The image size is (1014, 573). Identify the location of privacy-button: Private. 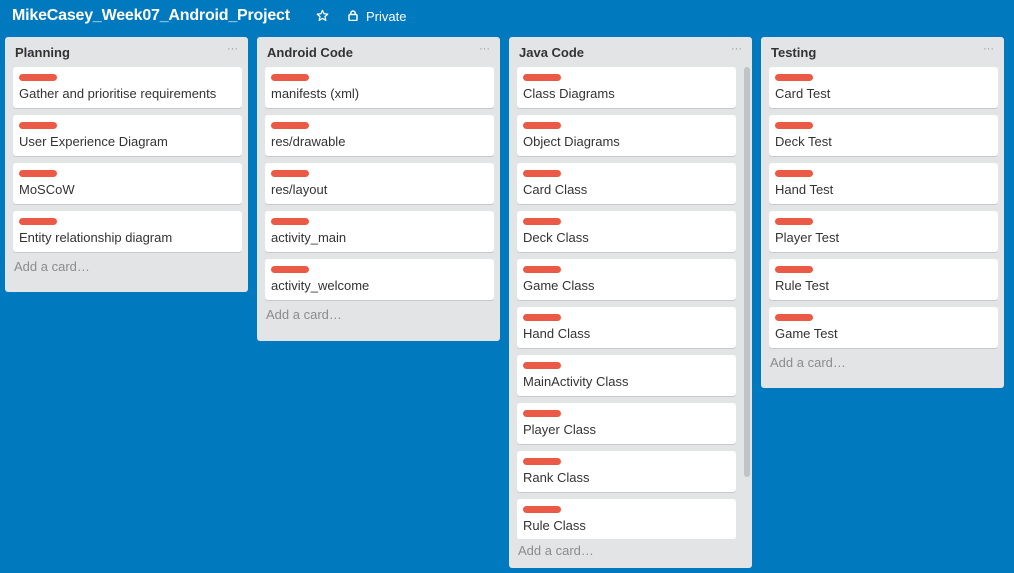
(386, 16).